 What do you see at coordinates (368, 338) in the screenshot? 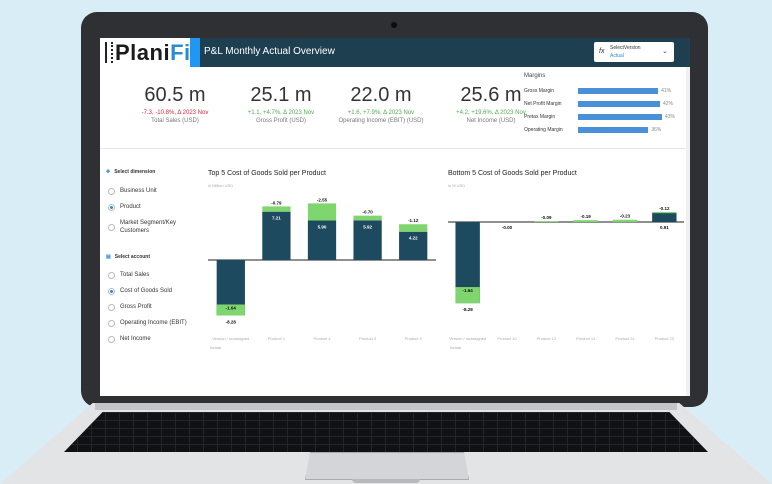
I see `category-label: Product 3` at bounding box center [368, 338].